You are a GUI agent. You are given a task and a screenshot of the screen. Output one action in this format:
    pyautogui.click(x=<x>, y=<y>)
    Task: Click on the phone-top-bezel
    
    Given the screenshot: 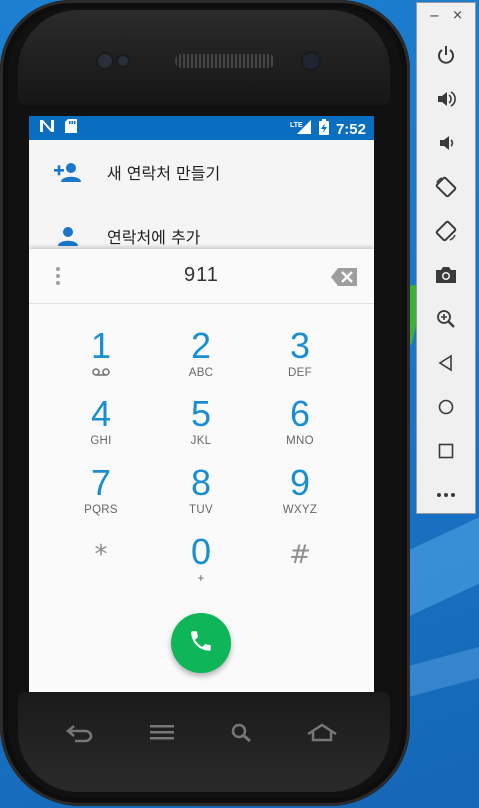 What is the action you would take?
    pyautogui.click(x=204, y=57)
    